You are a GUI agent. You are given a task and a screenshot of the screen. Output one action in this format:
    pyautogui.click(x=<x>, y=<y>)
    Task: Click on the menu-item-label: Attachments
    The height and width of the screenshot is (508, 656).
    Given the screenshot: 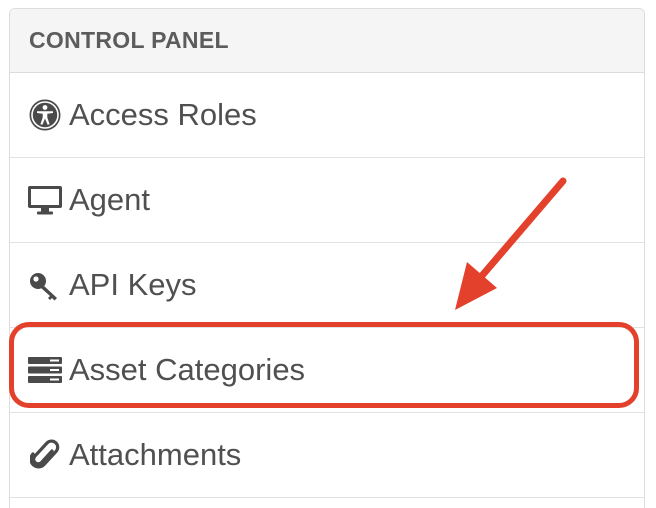 What is the action you would take?
    pyautogui.click(x=155, y=454)
    